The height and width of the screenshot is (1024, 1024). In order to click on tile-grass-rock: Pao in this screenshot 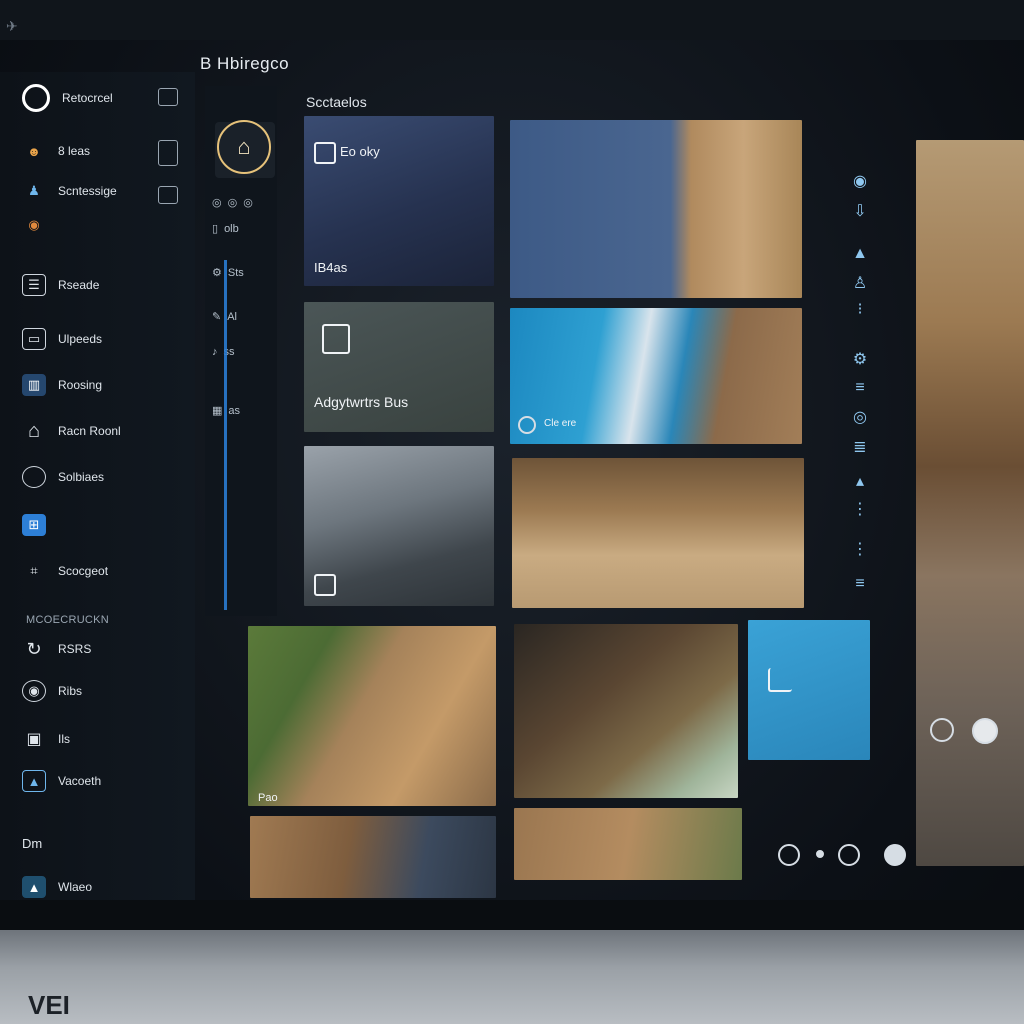, I will do `click(372, 716)`.